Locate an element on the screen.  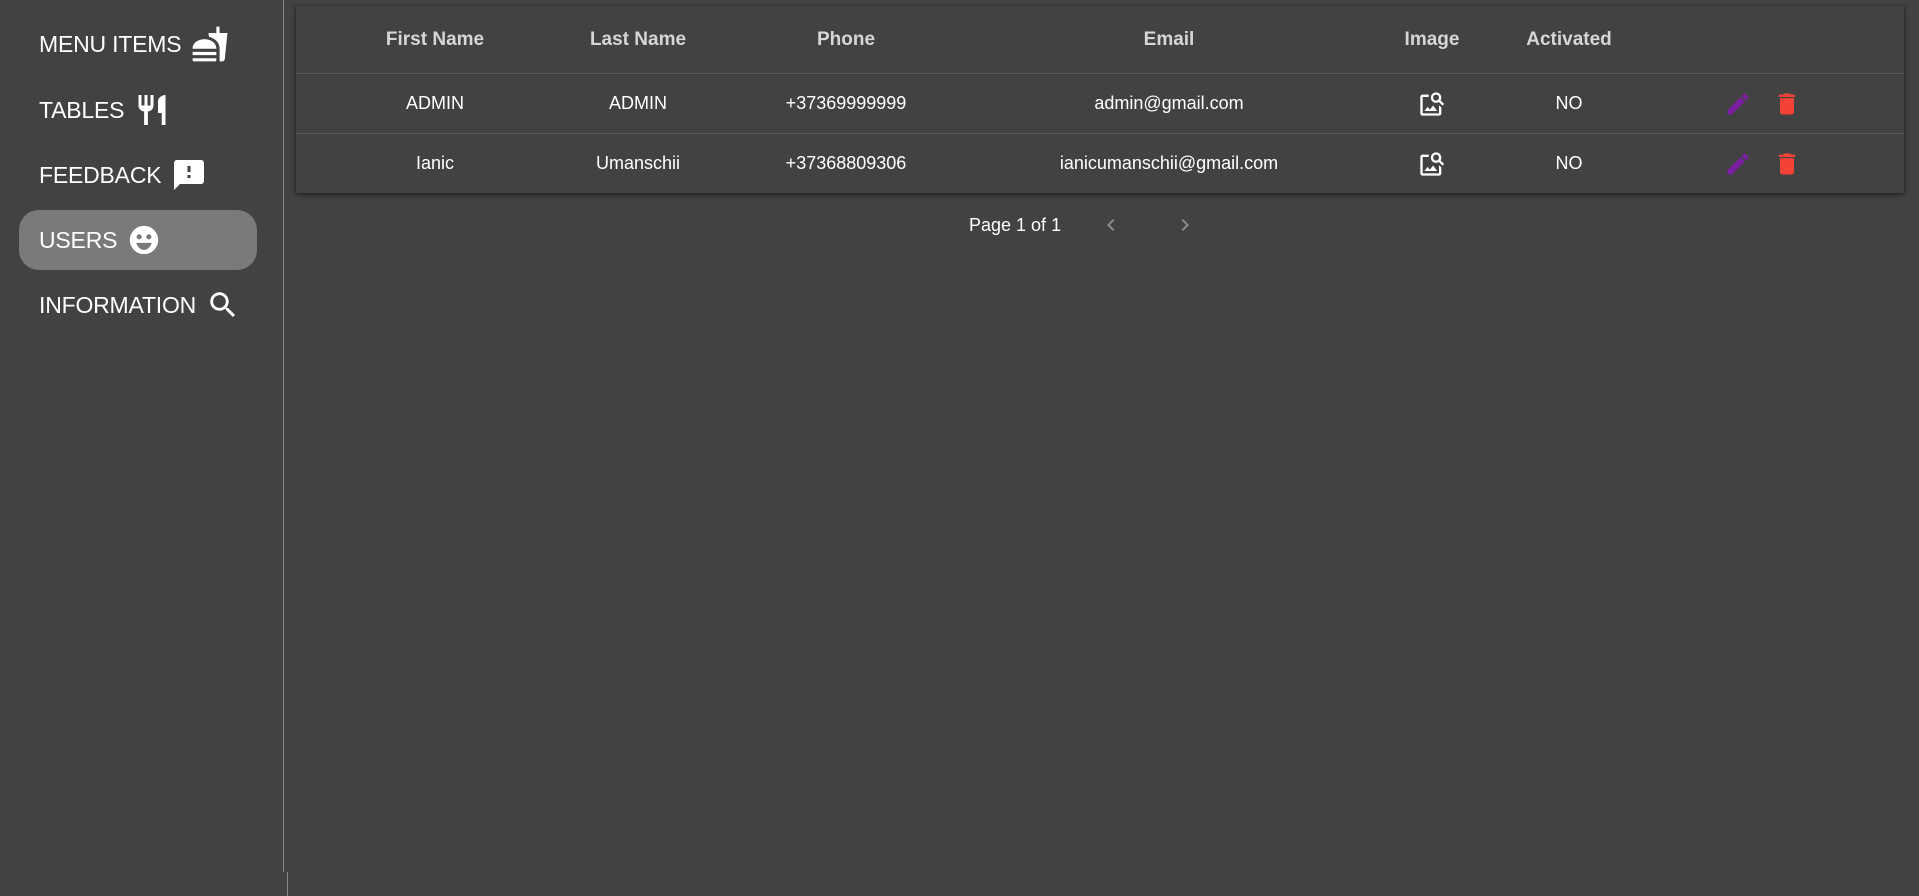
sidebar-divider is located at coordinates (287, 884).